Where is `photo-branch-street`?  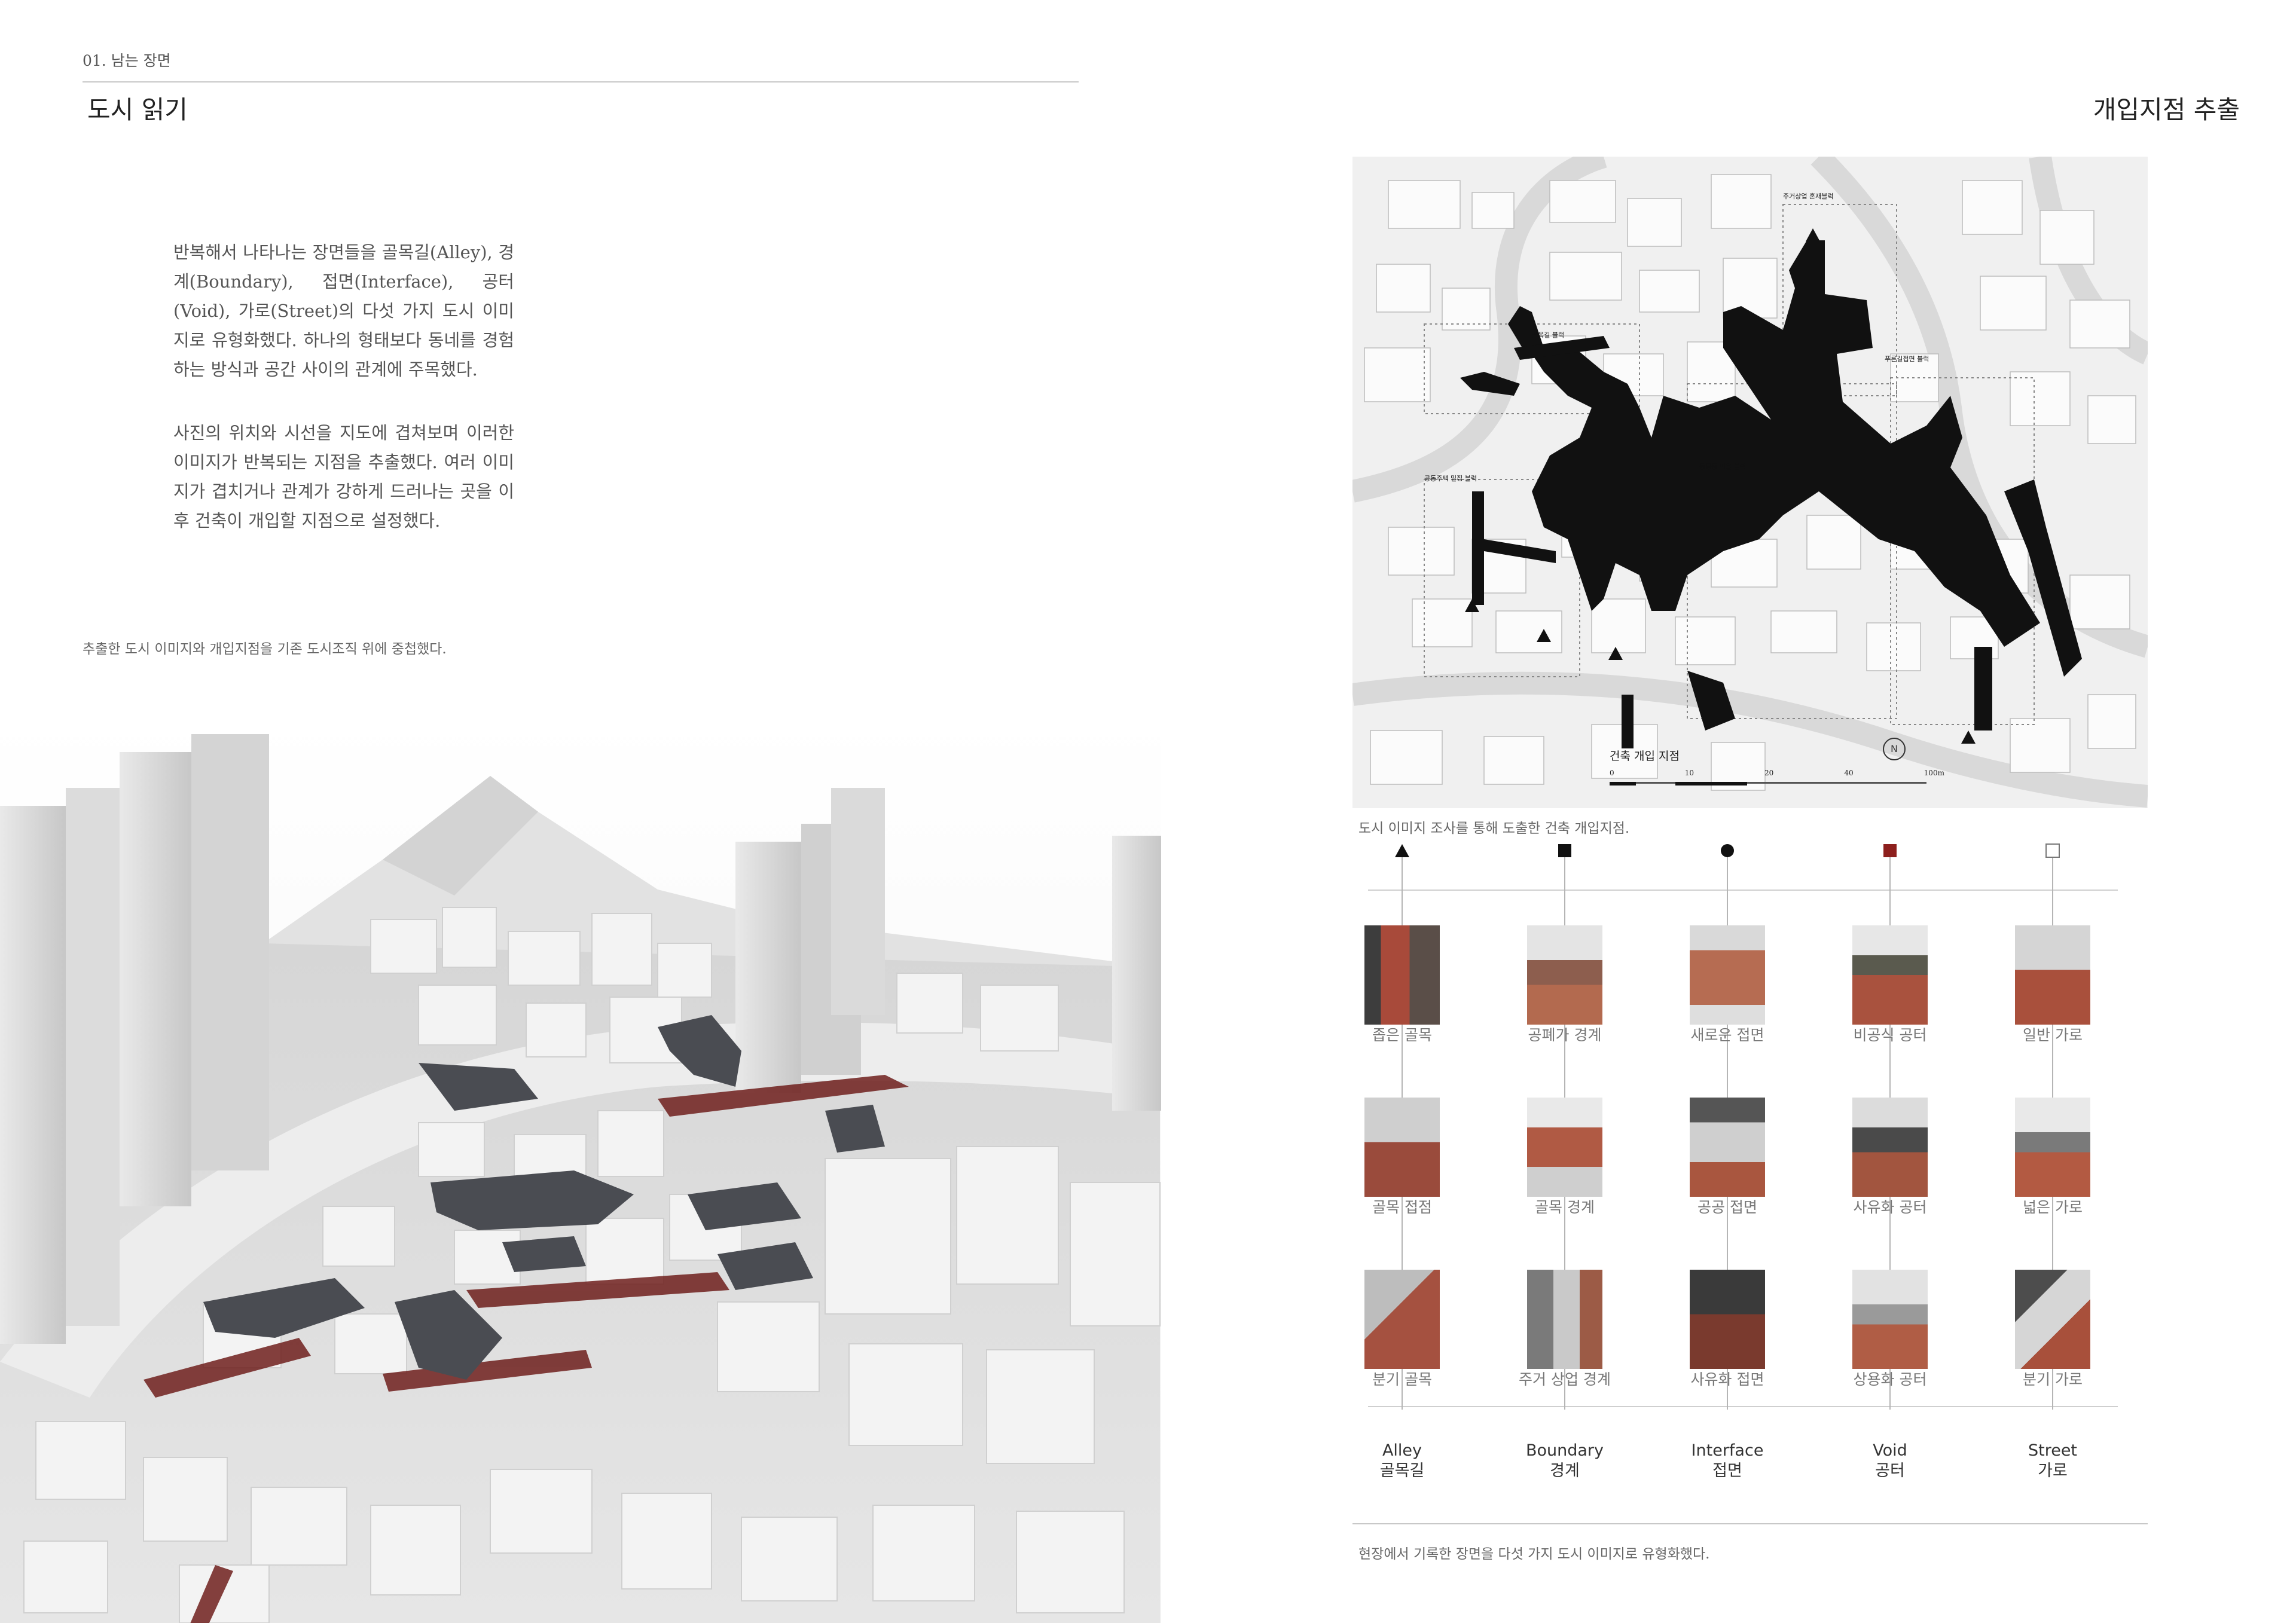 photo-branch-street is located at coordinates (2052, 1320).